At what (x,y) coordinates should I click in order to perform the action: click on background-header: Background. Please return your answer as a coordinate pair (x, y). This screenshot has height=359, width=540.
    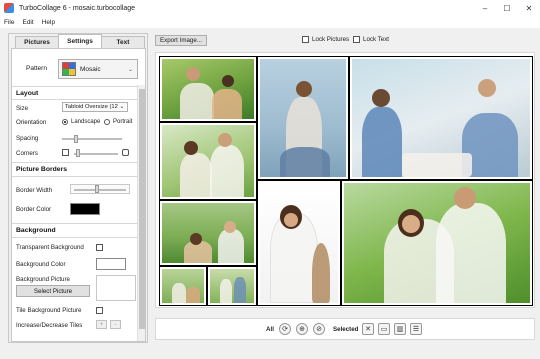
    Looking at the image, I should click on (36, 230).